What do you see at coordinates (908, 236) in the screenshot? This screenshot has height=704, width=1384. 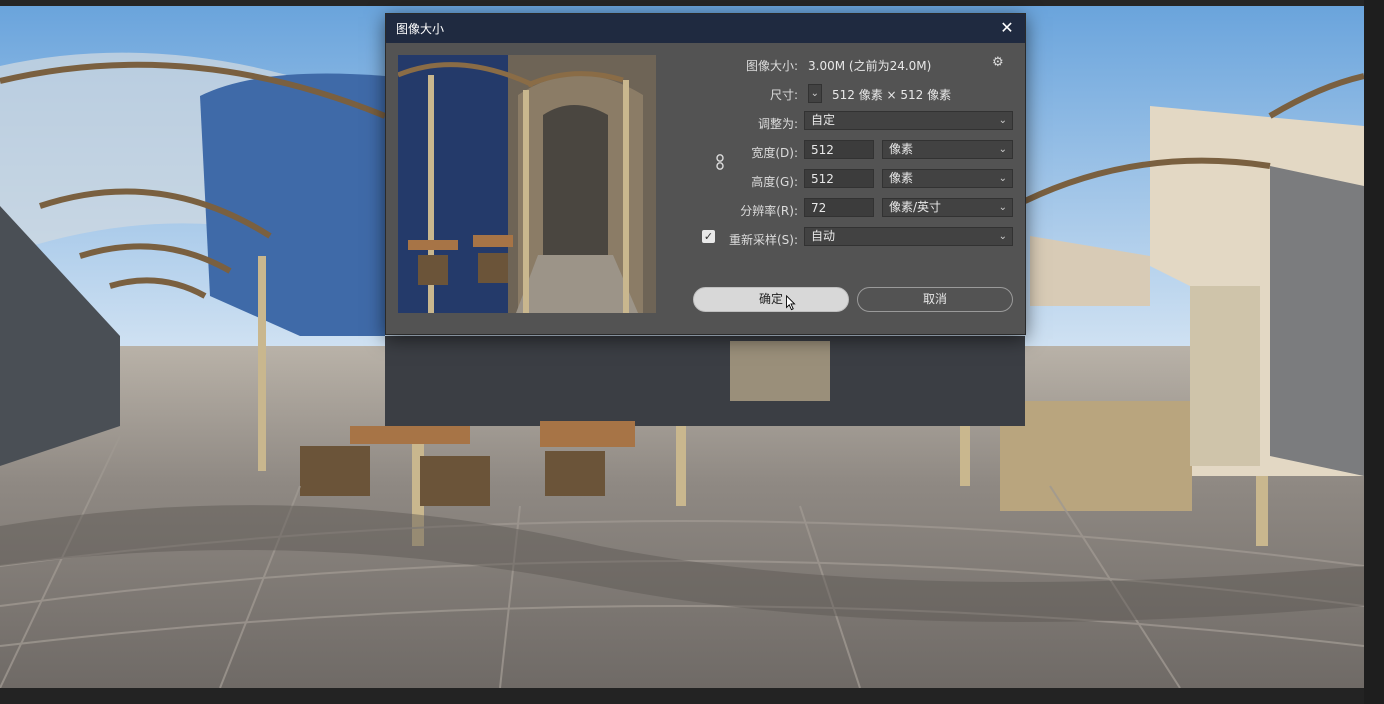 I see `resample-select: 自动 ⌄` at bounding box center [908, 236].